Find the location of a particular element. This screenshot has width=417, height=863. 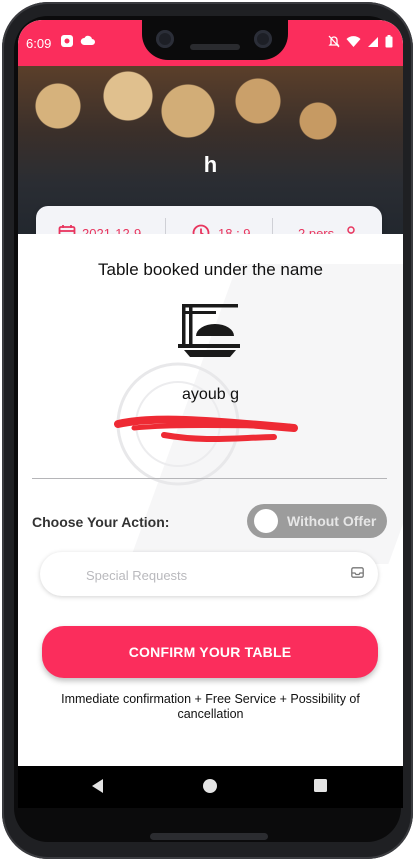

booking-heading: Table booked under the name is located at coordinates (210, 269).